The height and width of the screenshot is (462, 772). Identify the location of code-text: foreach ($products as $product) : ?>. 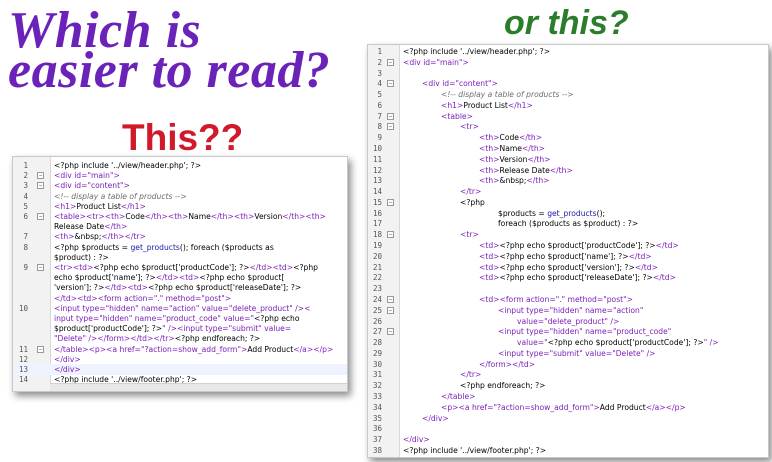
(568, 223).